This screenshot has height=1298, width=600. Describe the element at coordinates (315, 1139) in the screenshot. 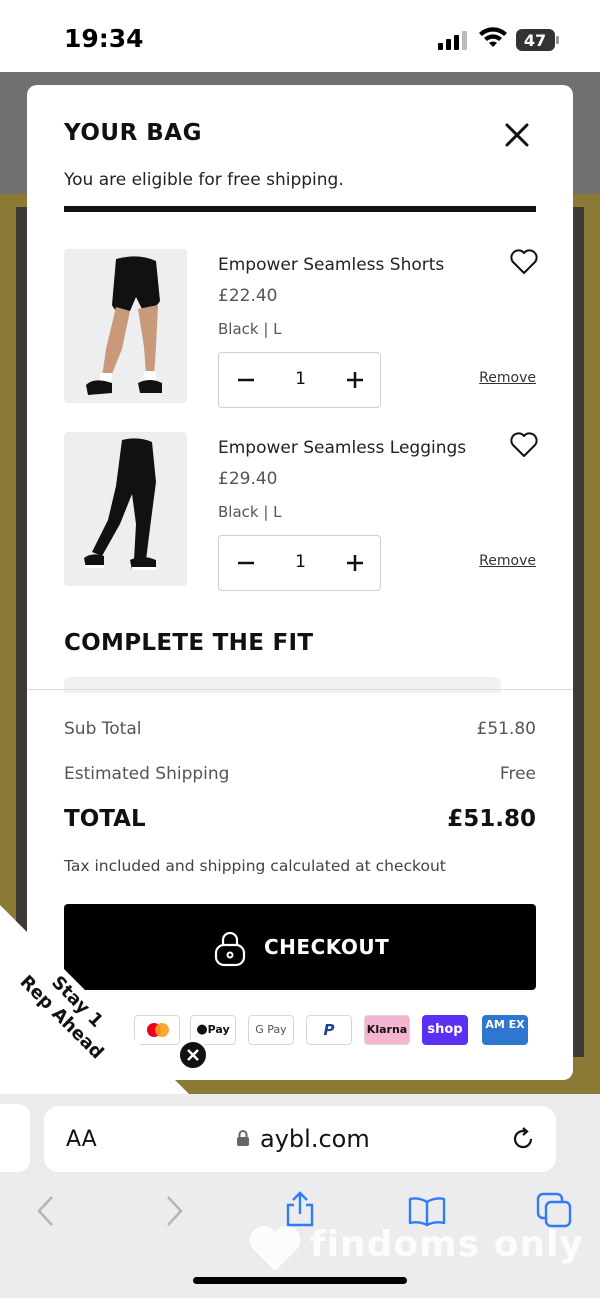

I see `url-domain: aybl.com` at that location.